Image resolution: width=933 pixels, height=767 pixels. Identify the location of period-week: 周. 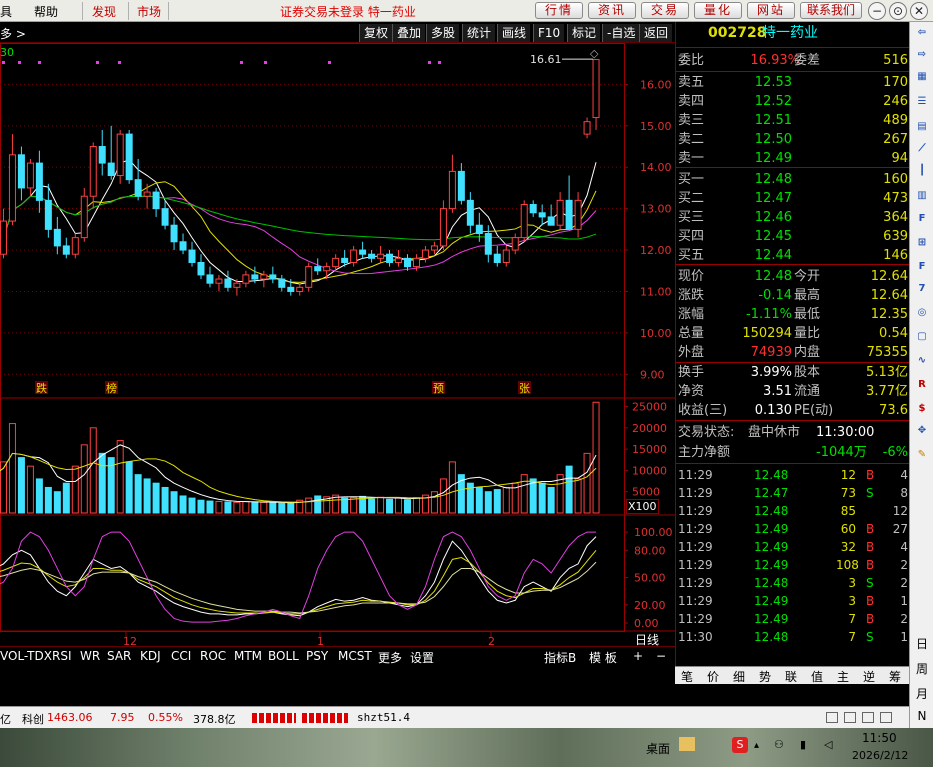
(922, 668).